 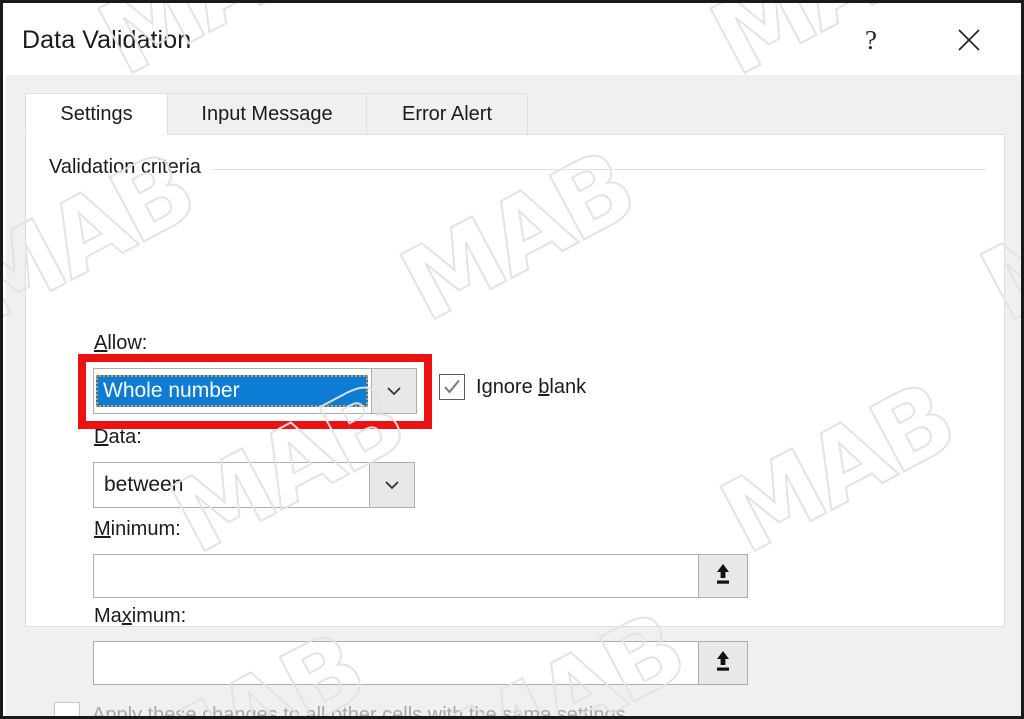 I want to click on validation-criteria-group: Validation criteria, so click(x=517, y=167).